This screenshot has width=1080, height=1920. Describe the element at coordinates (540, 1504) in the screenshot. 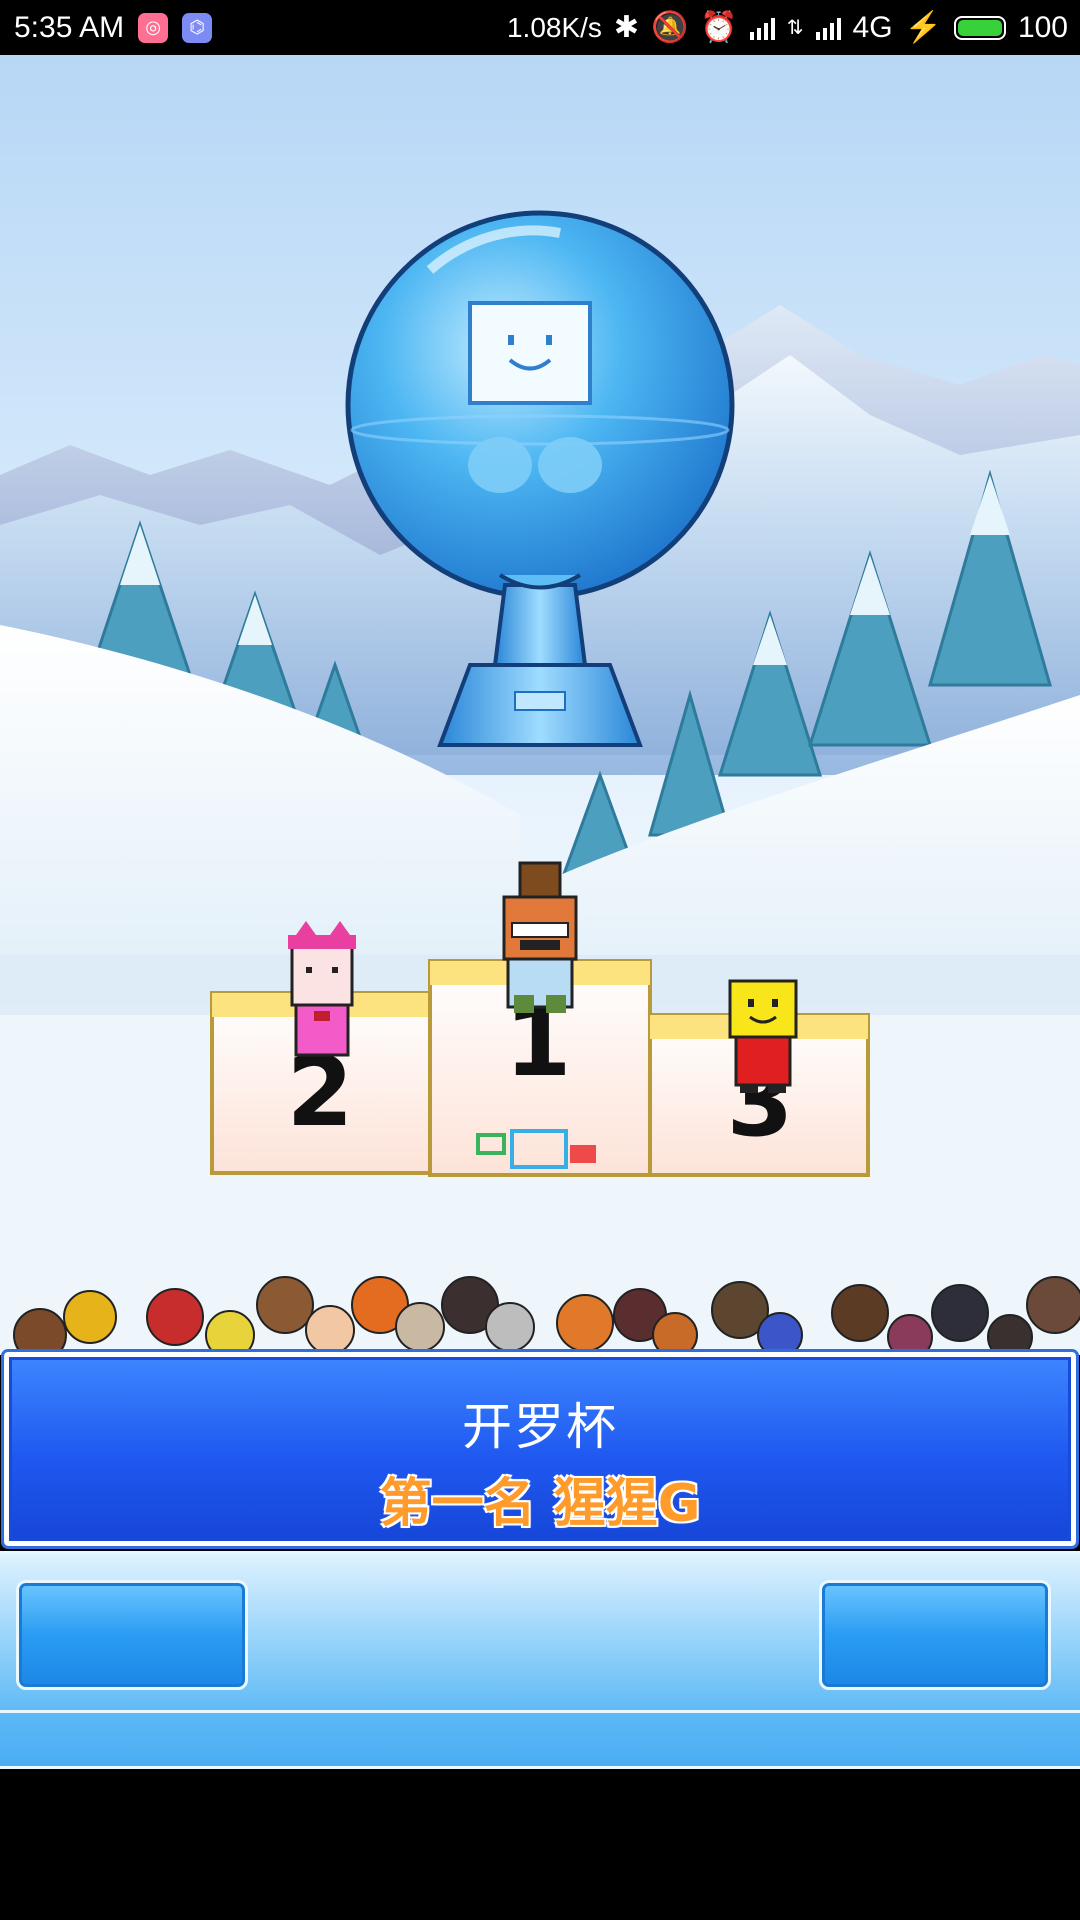

I see `result-text: 第一名 猩猩G` at that location.